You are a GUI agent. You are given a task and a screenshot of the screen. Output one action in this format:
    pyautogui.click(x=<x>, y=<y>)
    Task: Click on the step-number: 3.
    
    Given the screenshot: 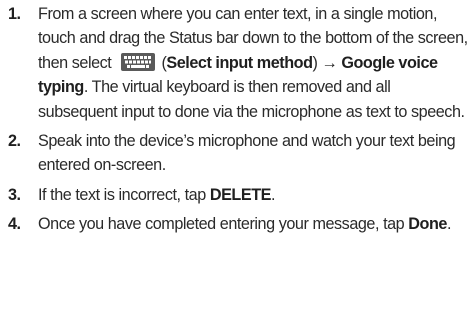 What is the action you would take?
    pyautogui.click(x=14, y=194)
    